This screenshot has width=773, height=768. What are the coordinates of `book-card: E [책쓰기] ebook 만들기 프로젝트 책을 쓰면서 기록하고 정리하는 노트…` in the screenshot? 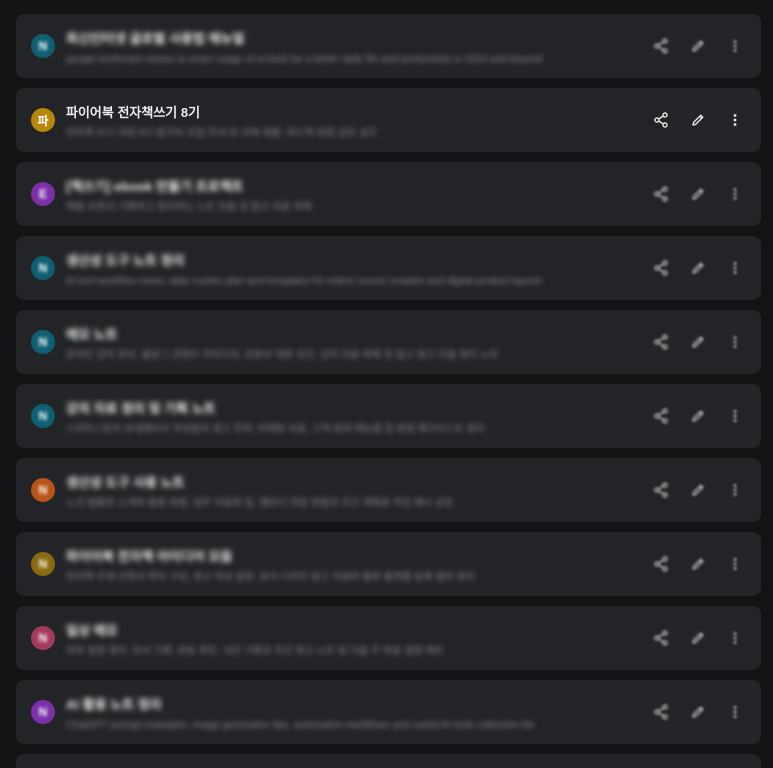 It's located at (388, 194).